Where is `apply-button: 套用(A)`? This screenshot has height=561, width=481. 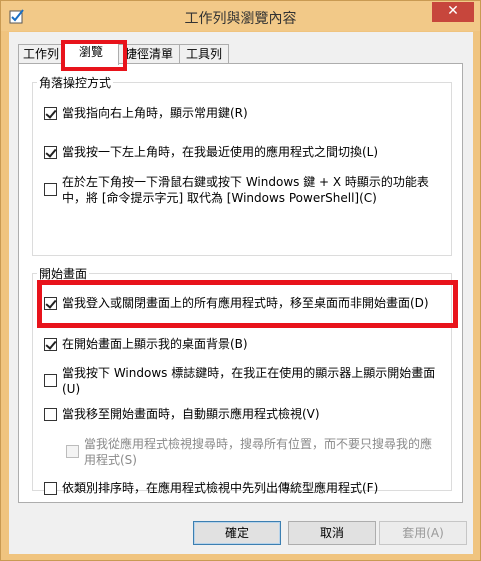
apply-button: 套用(A) is located at coordinates (423, 533).